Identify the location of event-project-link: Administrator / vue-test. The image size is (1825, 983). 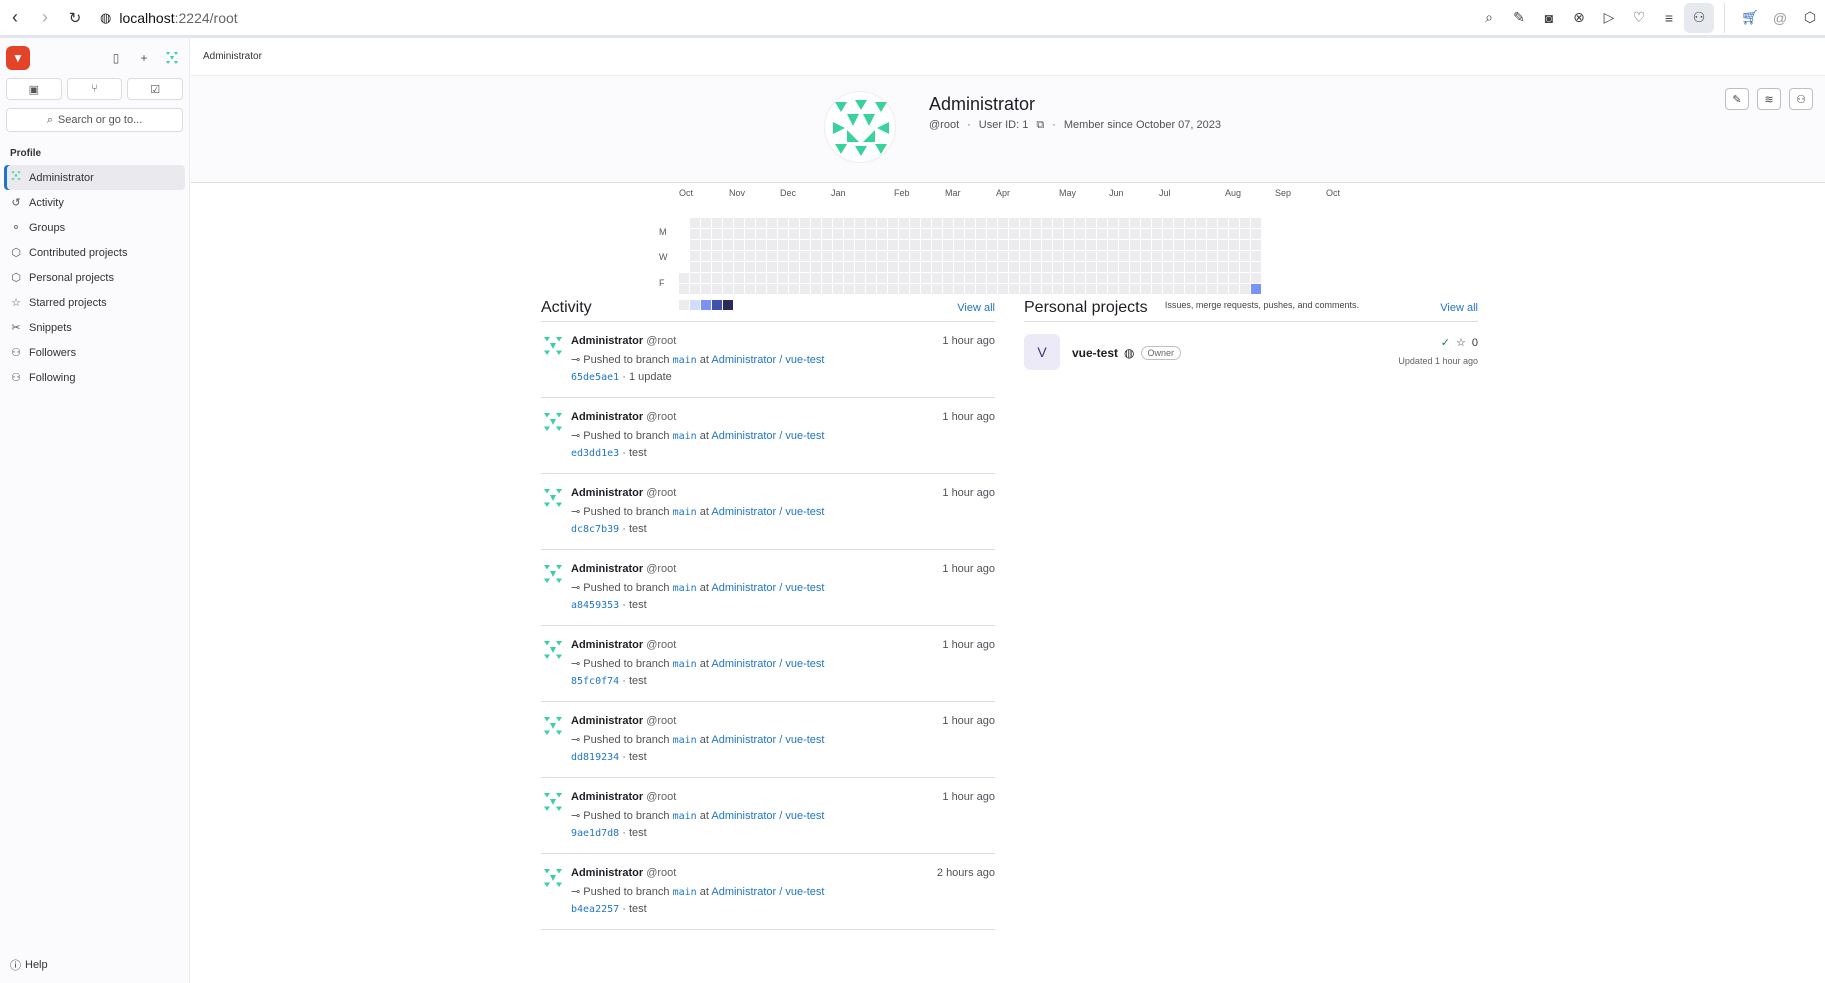
(767, 740).